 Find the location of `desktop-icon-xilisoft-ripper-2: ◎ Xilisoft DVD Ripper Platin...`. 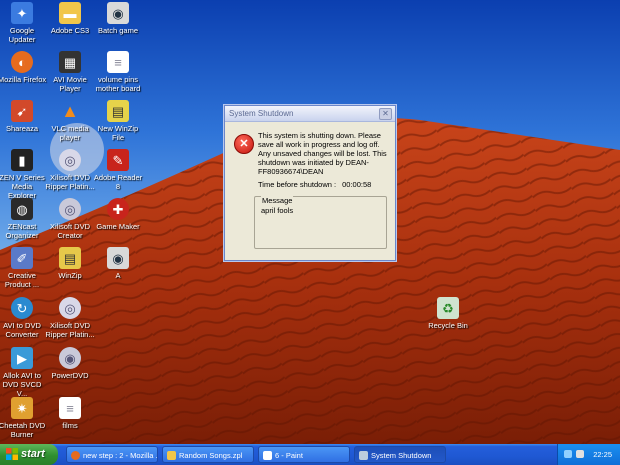

desktop-icon-xilisoft-ripper-2: ◎ Xilisoft DVD Ripper Platin... is located at coordinates (70, 318).